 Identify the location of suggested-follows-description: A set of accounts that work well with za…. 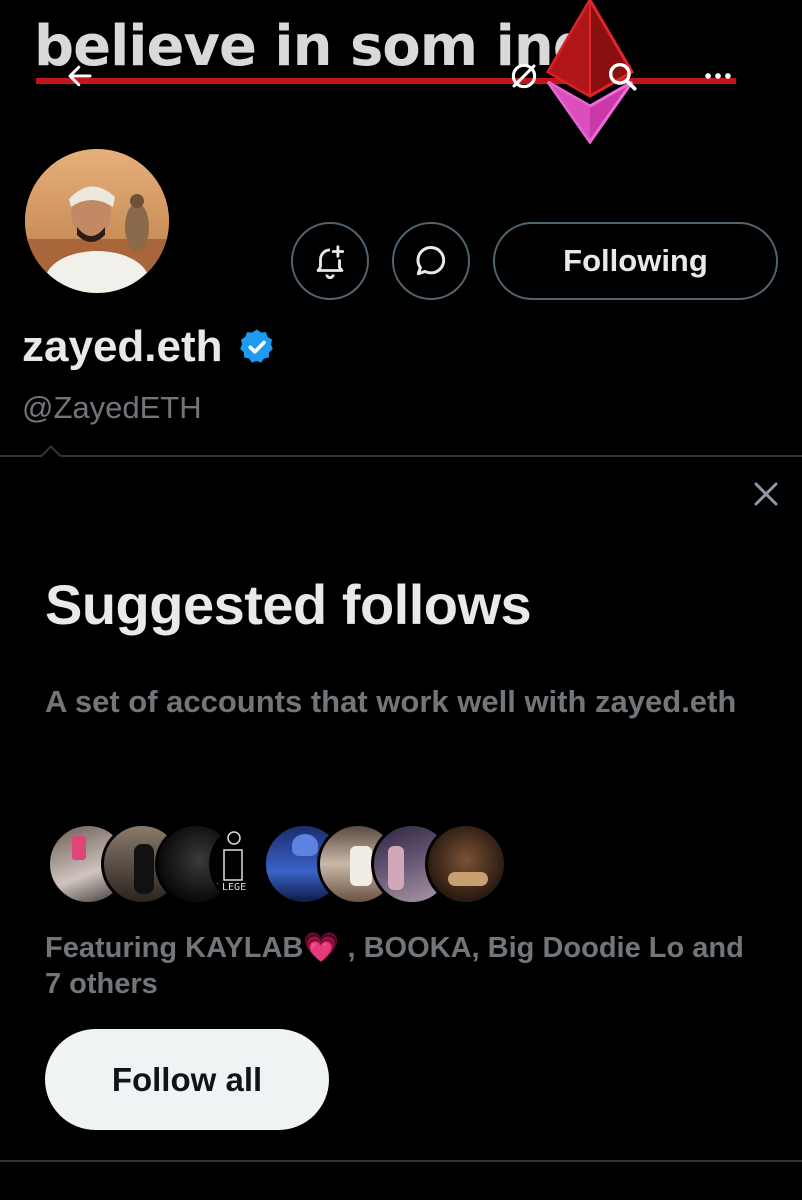
(391, 701).